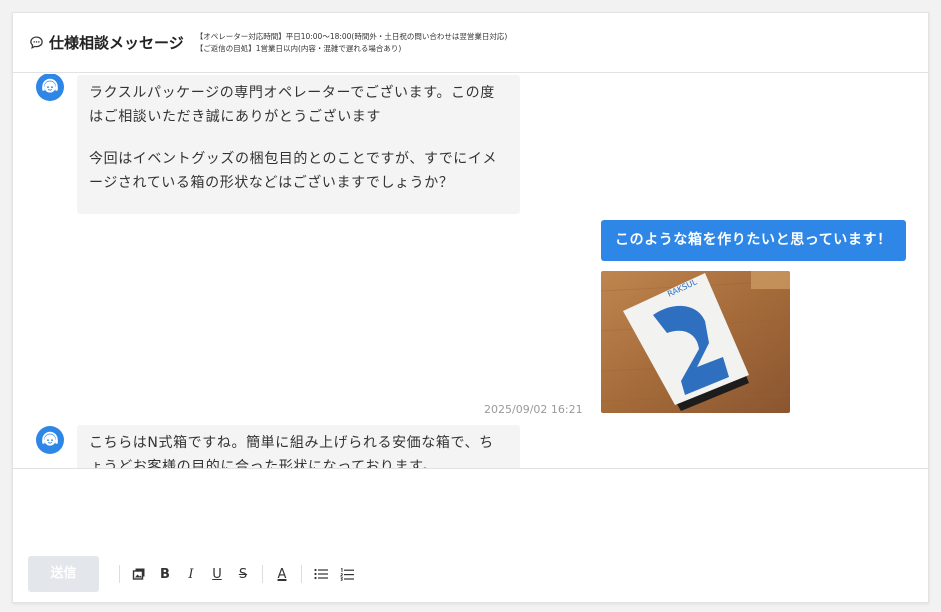 This screenshot has height=612, width=941. I want to click on send-button: 送信, so click(63, 574).